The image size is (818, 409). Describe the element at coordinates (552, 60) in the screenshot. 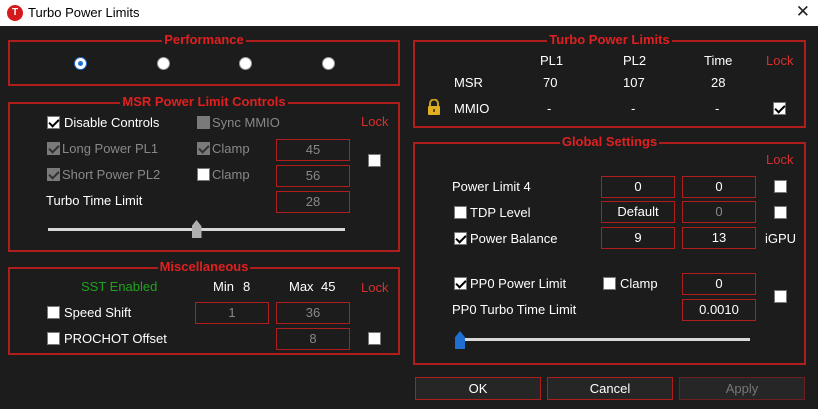

I see `header-pl1: PL1` at that location.